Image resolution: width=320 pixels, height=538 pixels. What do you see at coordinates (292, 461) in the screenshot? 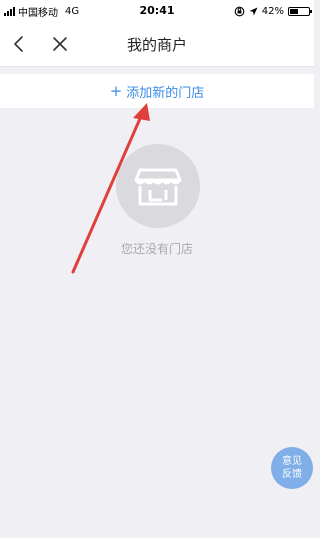
I see `feedback-label-line1: 意见` at bounding box center [292, 461].